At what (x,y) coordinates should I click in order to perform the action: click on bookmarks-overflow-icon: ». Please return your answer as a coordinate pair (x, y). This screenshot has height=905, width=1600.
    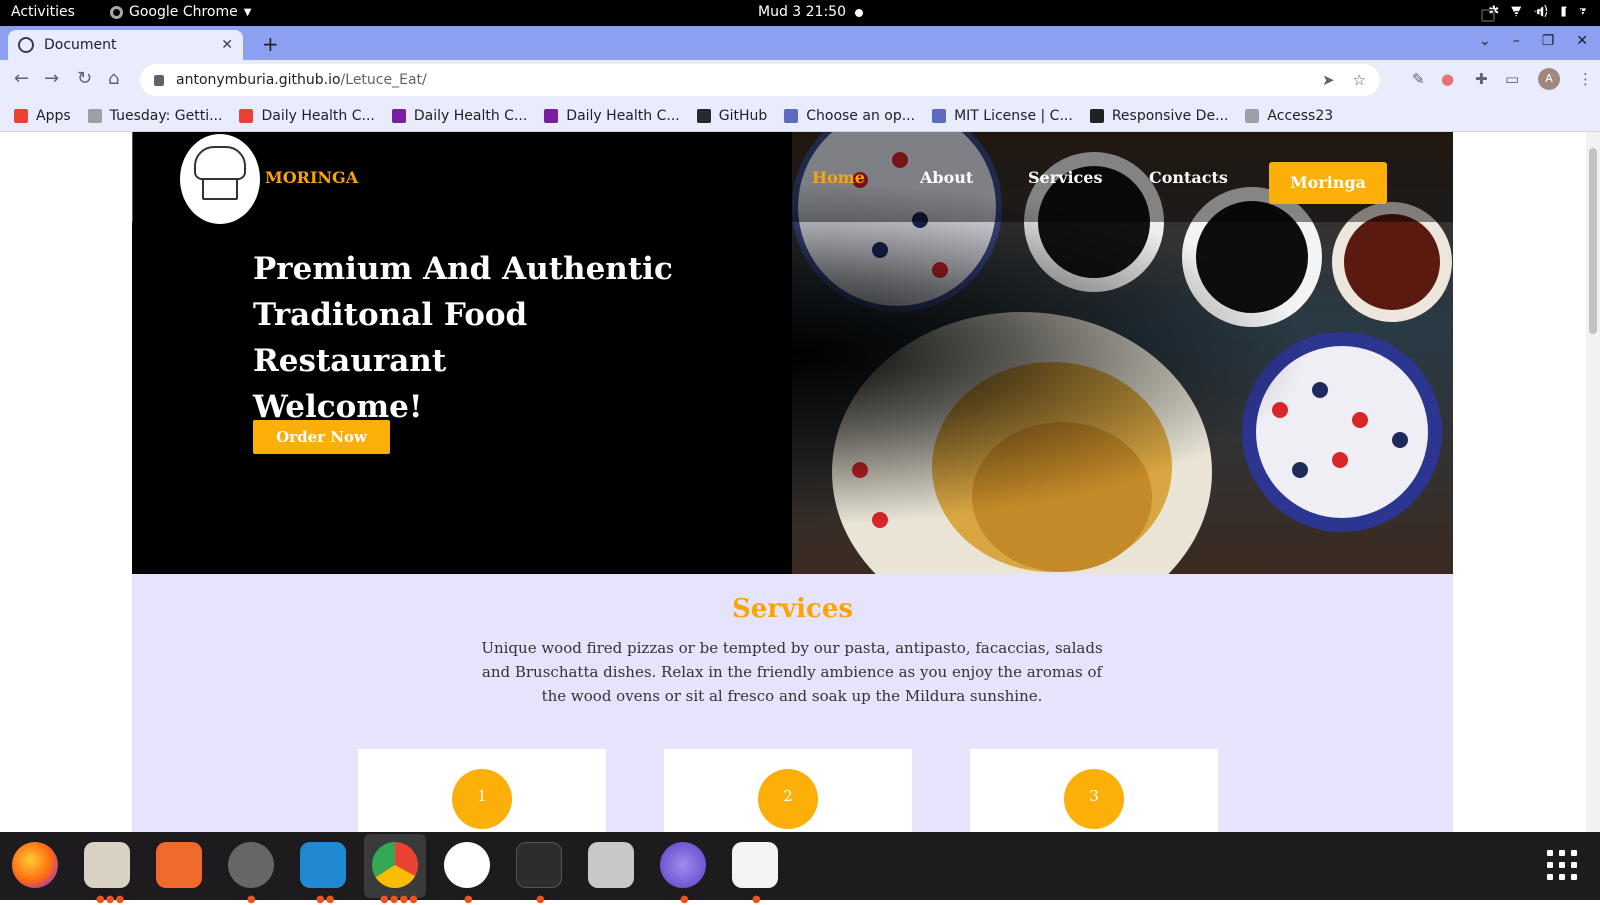
    Looking at the image, I should click on (1453, 15).